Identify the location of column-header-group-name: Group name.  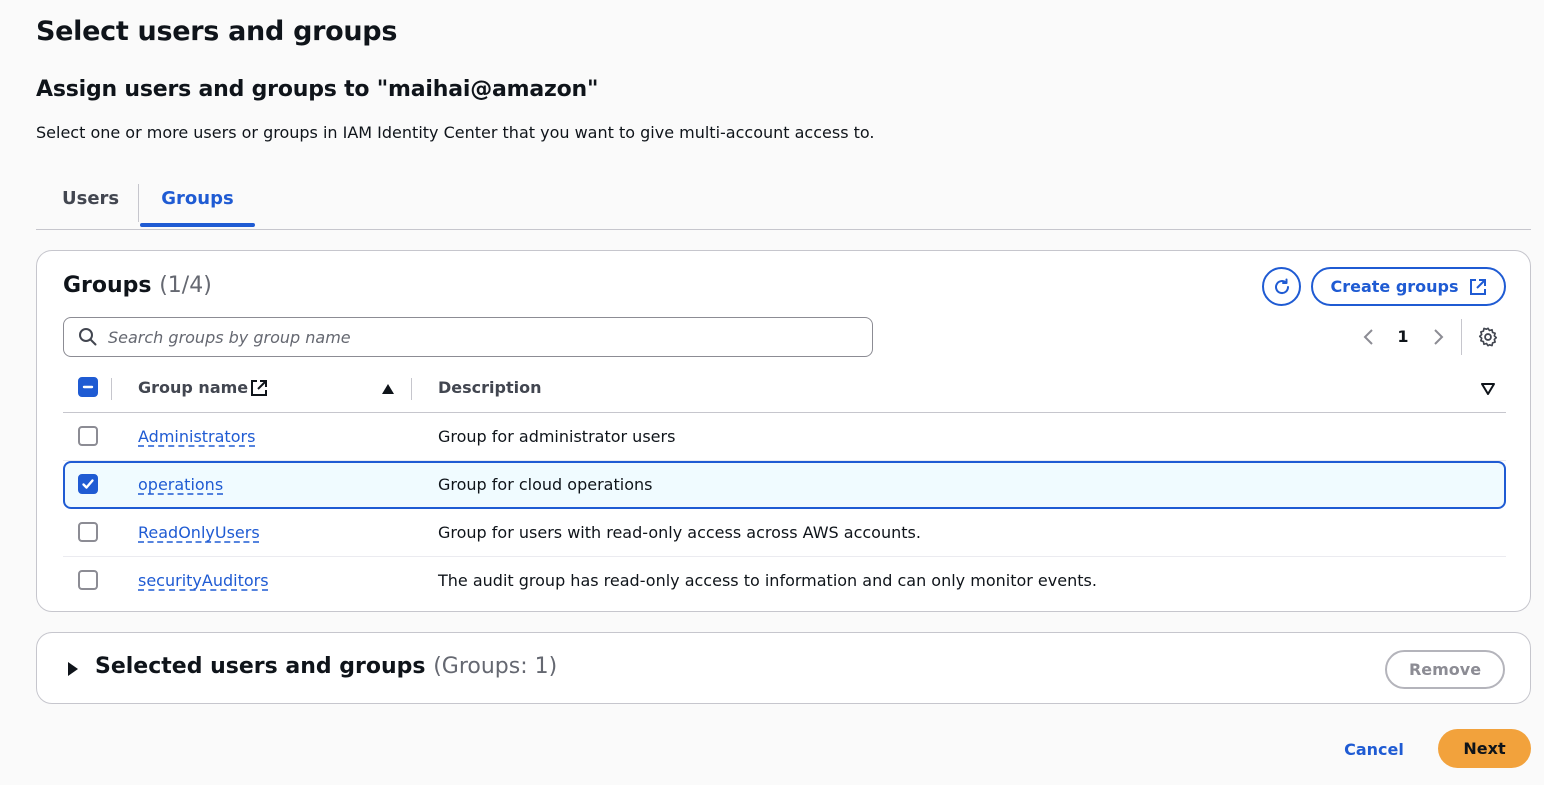
(203, 387).